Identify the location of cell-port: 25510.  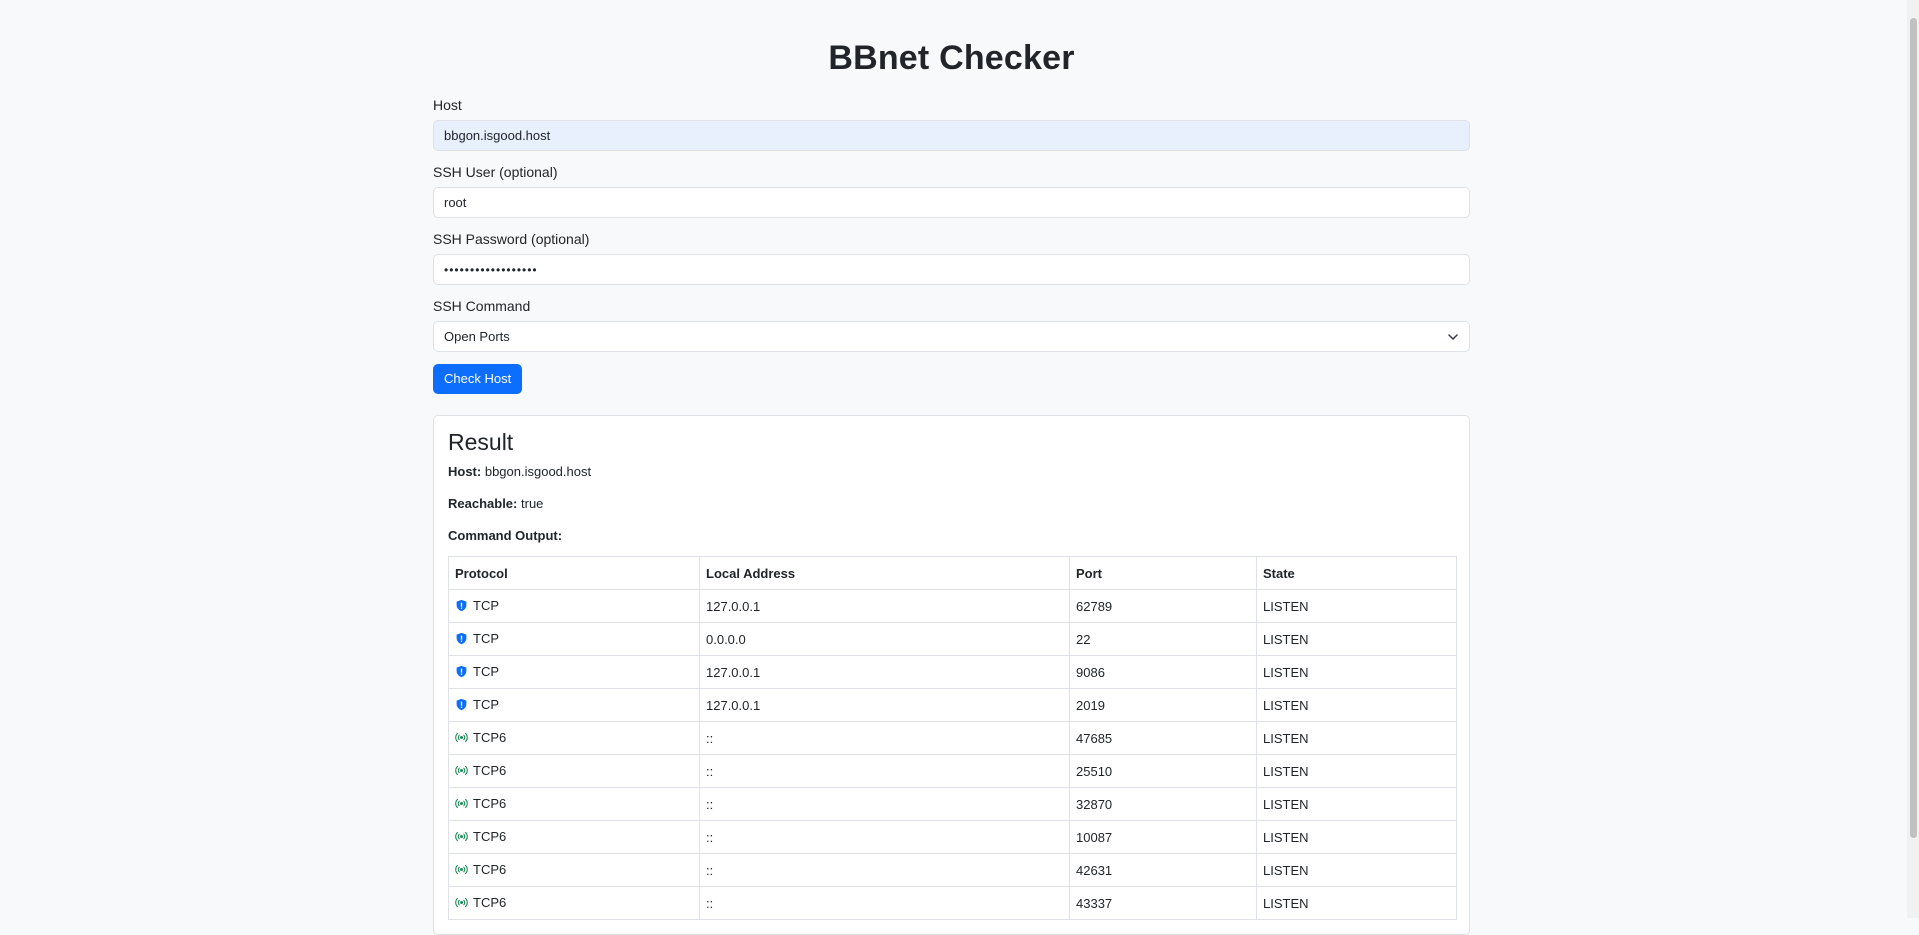
(1163, 771).